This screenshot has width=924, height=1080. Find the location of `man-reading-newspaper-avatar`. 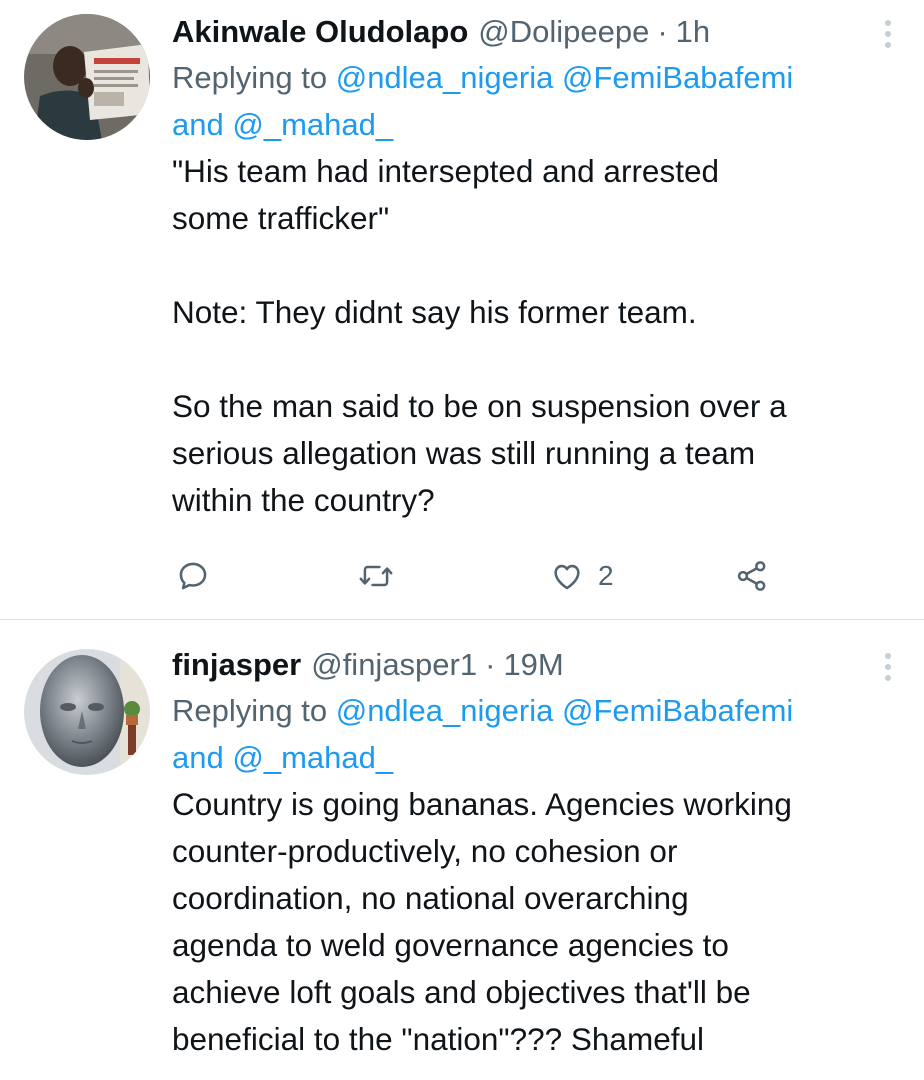

man-reading-newspaper-avatar is located at coordinates (87, 77).